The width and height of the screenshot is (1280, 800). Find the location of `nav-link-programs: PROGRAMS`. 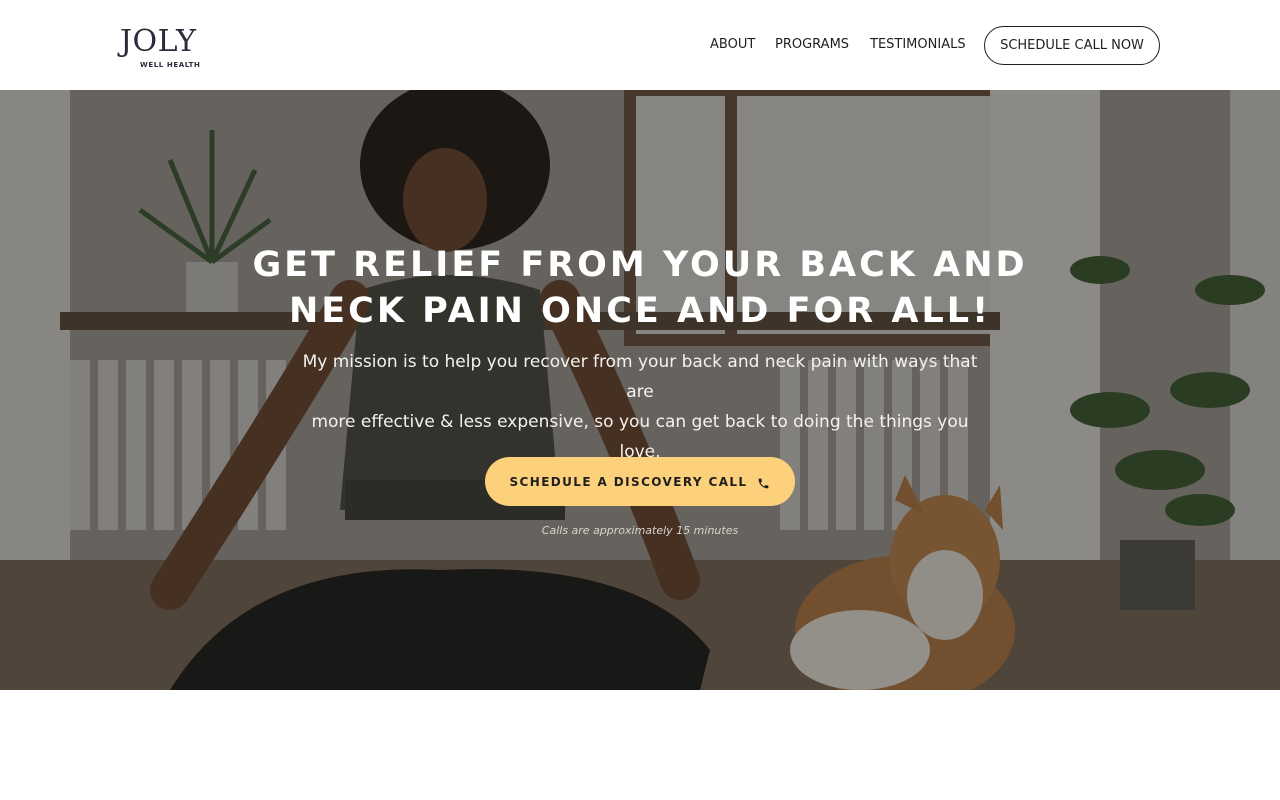

nav-link-programs: PROGRAMS is located at coordinates (812, 45).